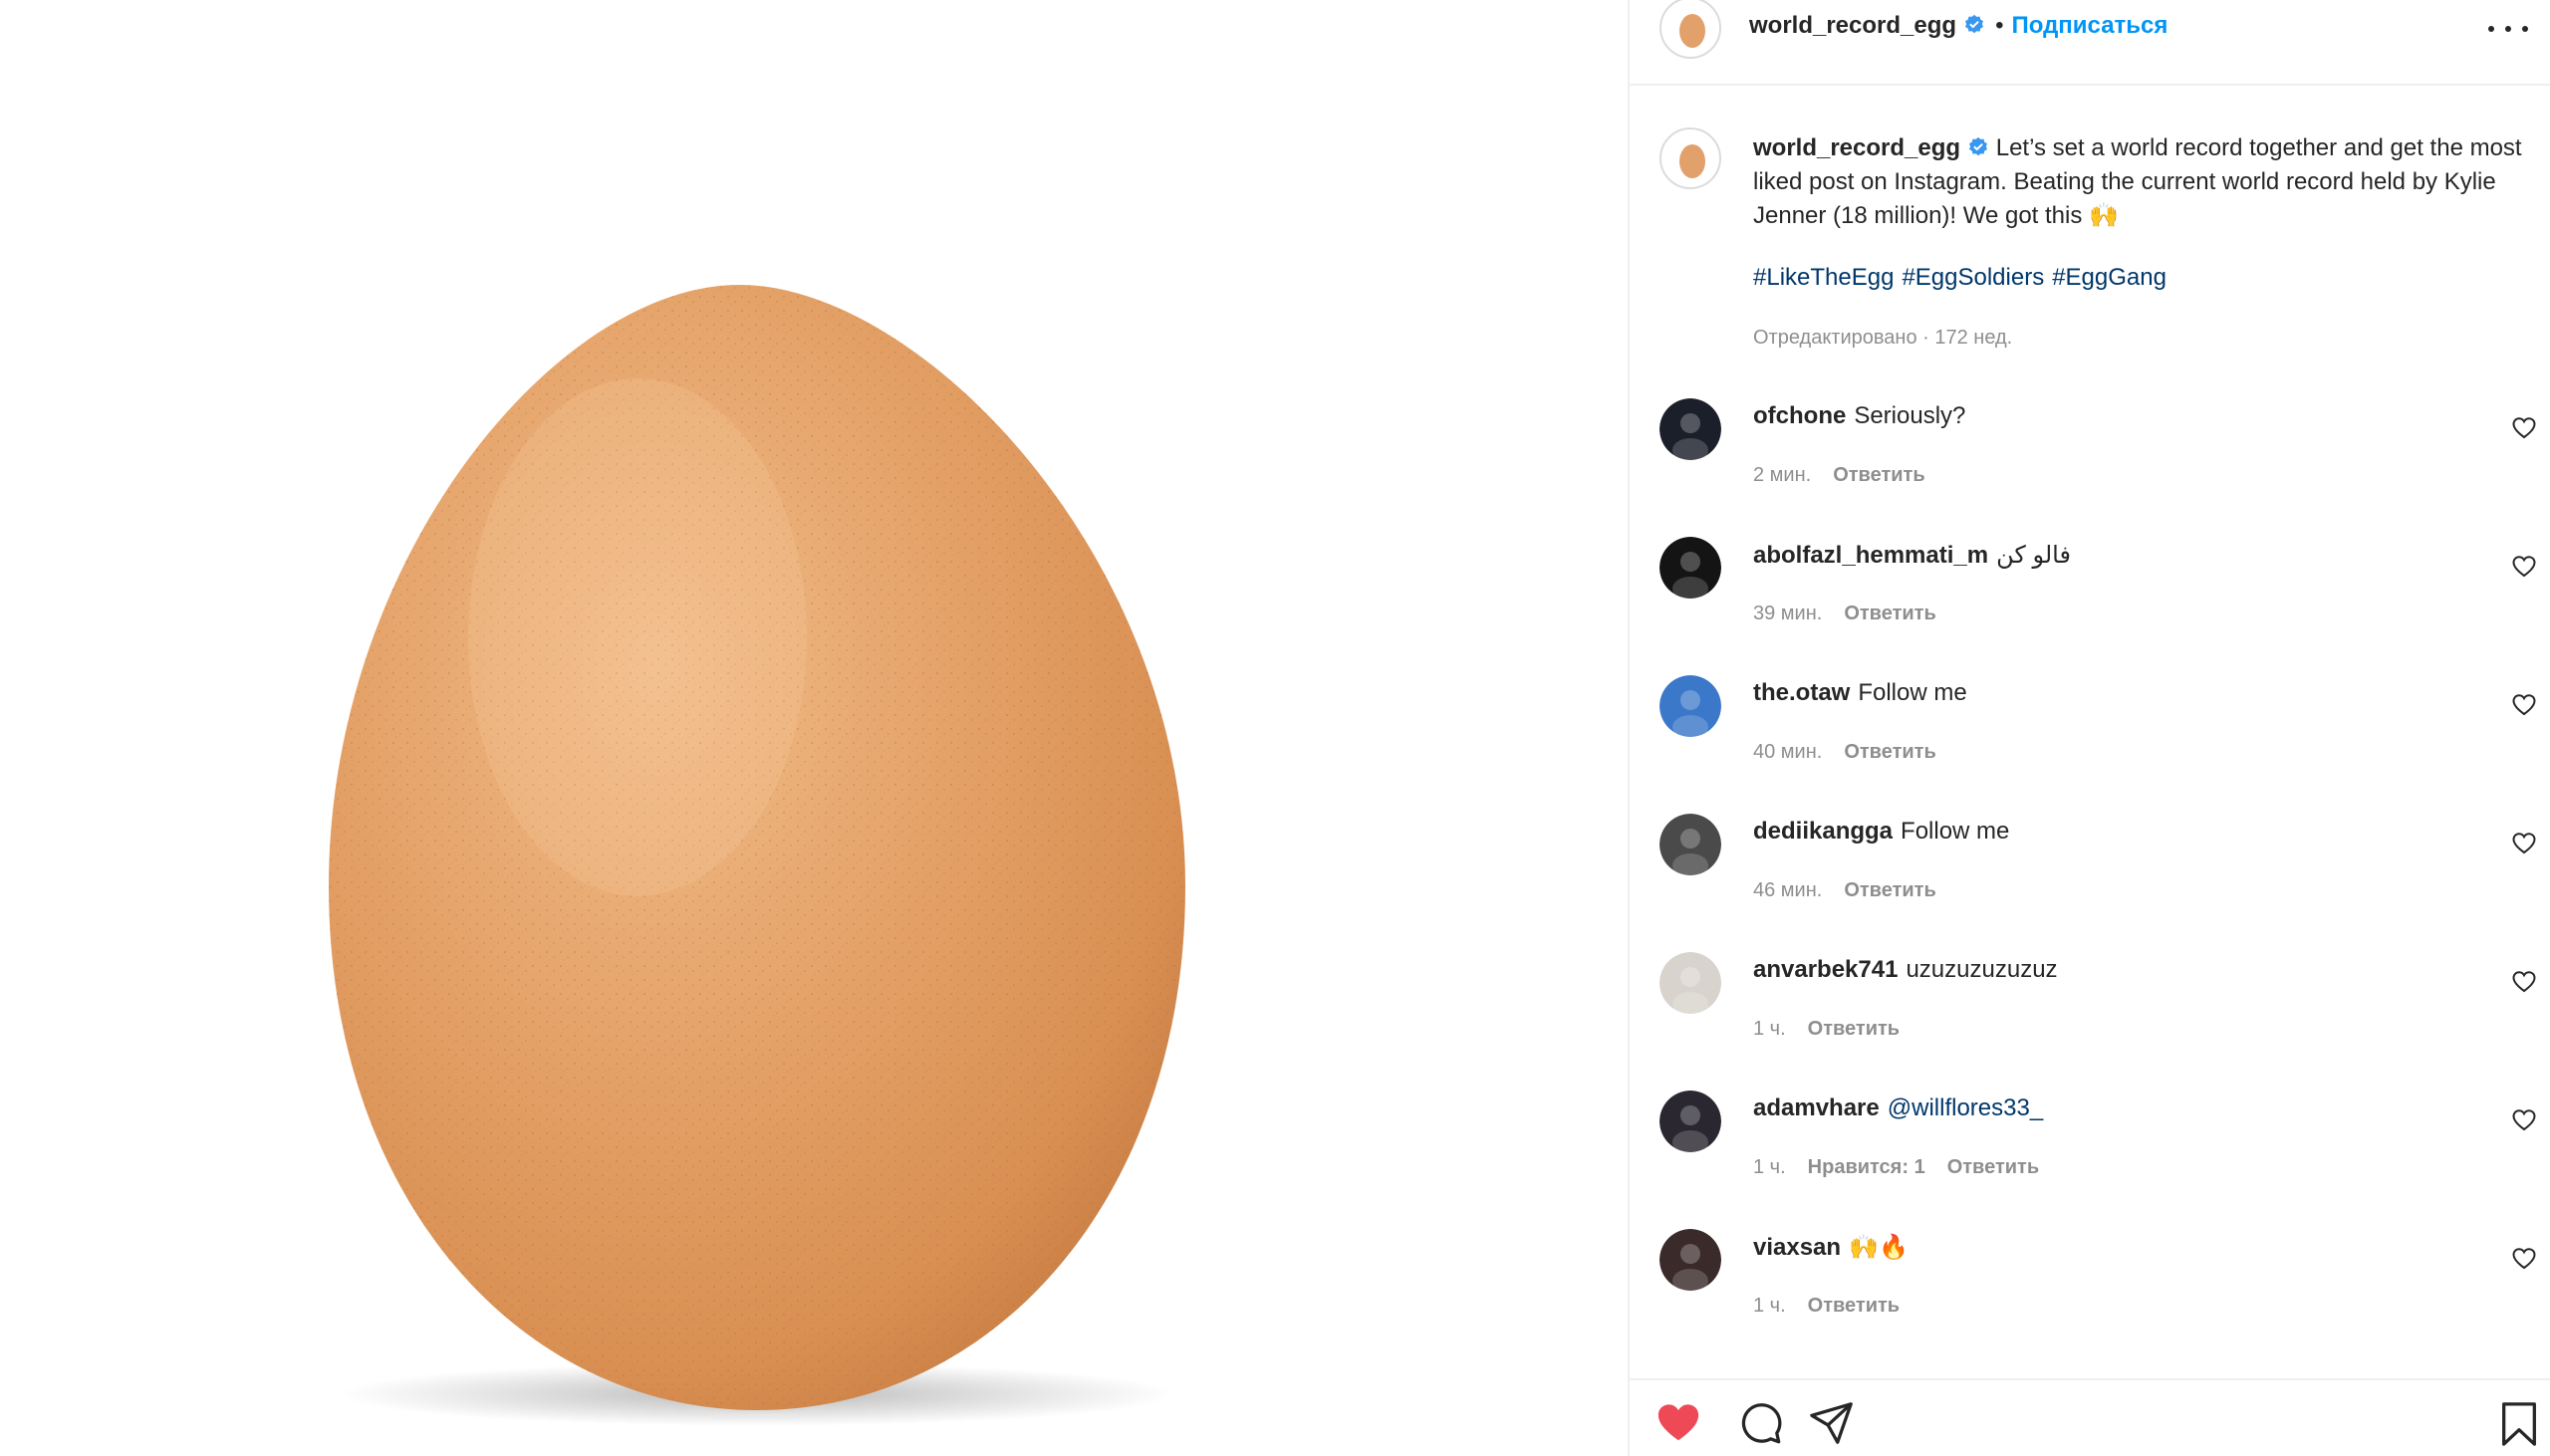 This screenshot has width=2550, height=1456. I want to click on ellipsis-icon, so click(2491, 29).